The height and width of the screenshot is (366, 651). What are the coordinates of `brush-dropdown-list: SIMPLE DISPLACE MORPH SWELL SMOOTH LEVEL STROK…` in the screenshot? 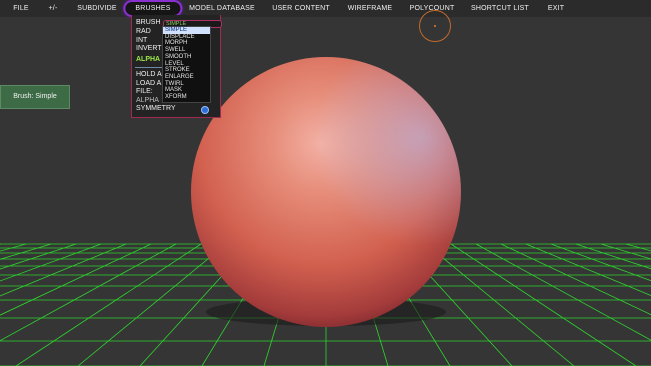 It's located at (186, 64).